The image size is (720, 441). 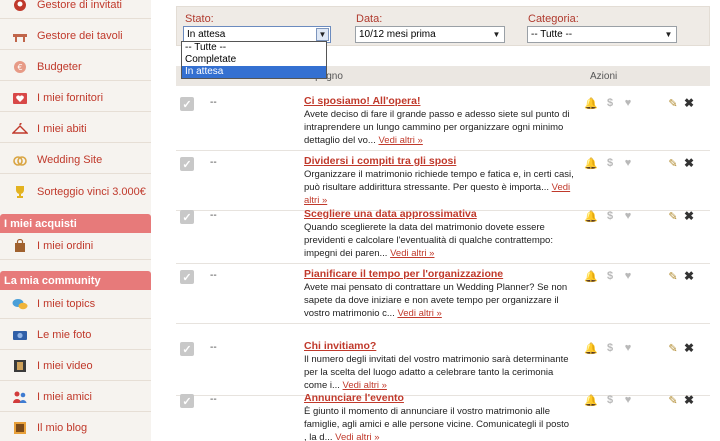 I want to click on task-title-link: Scegliere una data approssimativa, so click(x=439, y=214).